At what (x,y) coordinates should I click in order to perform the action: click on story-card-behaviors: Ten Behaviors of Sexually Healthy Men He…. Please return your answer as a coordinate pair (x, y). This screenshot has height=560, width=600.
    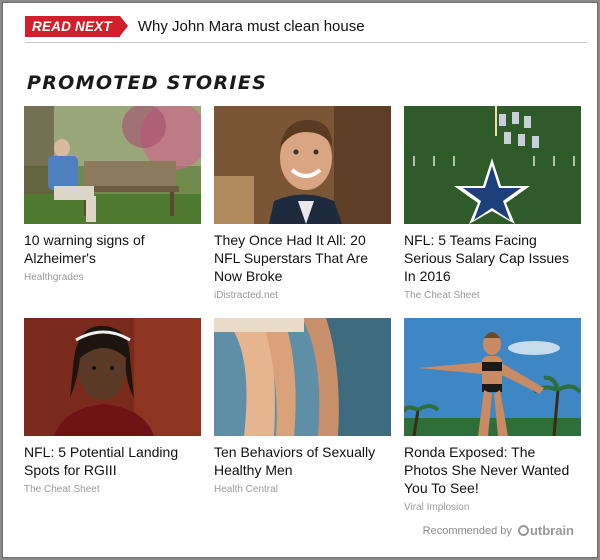
    Looking at the image, I should click on (302, 407).